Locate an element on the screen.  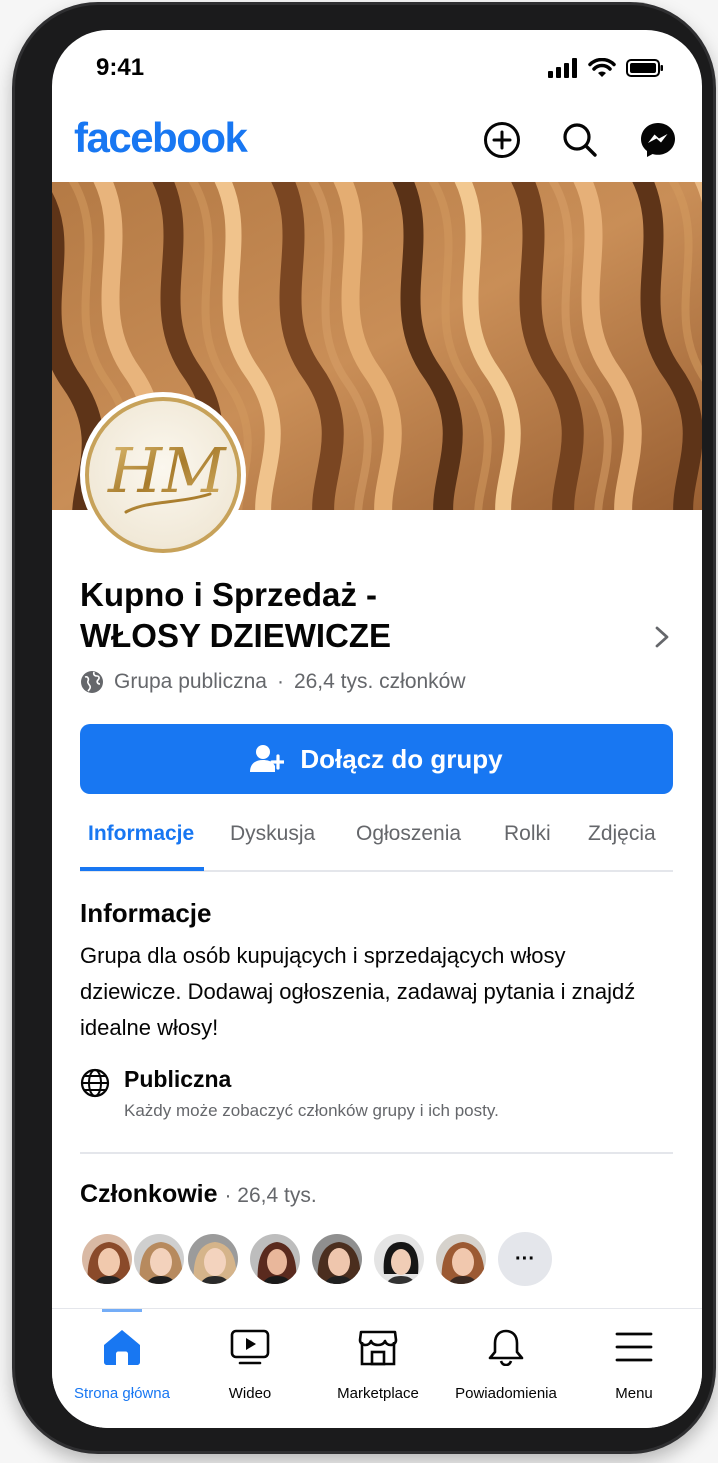
nav-video: Wideo is located at coordinates (250, 1364).